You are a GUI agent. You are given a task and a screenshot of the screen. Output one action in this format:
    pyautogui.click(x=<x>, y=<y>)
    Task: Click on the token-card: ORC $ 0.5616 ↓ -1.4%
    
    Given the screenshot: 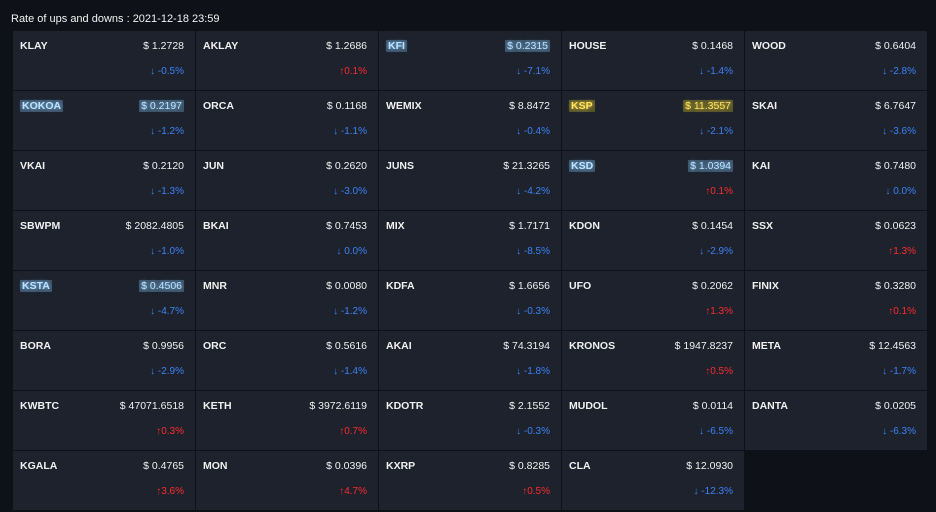 What is the action you would take?
    pyautogui.click(x=287, y=360)
    